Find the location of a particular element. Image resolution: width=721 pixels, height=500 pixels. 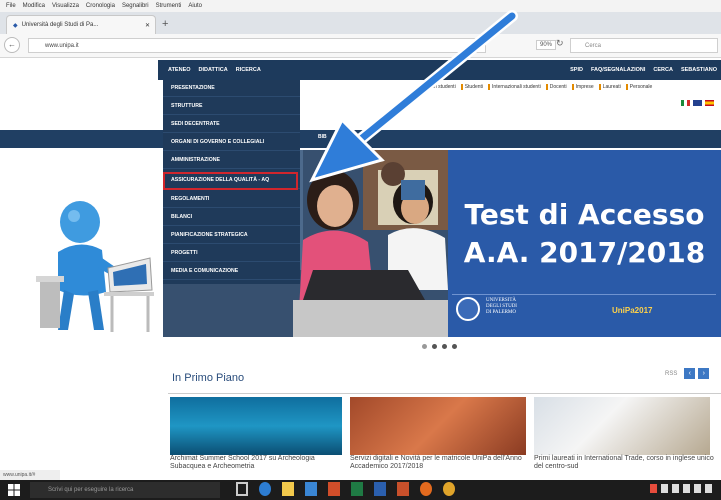

browser-tab: ◆ Università degli Studi di Pa... ✕ is located at coordinates (81, 24).